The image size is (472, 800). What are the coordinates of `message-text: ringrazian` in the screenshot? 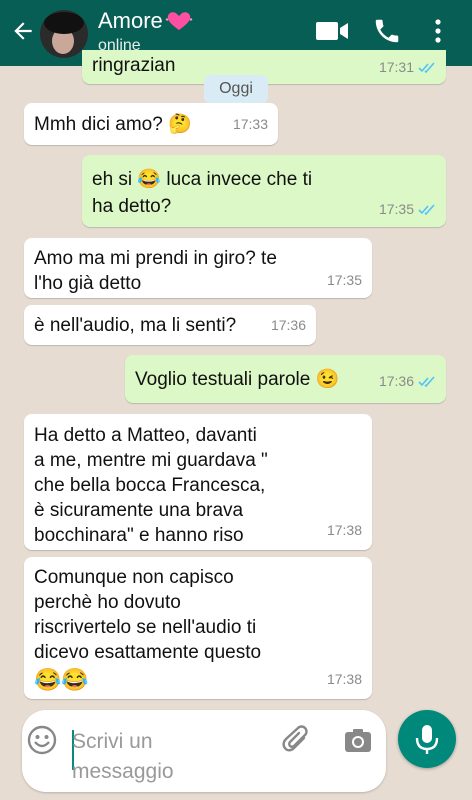 It's located at (134, 65).